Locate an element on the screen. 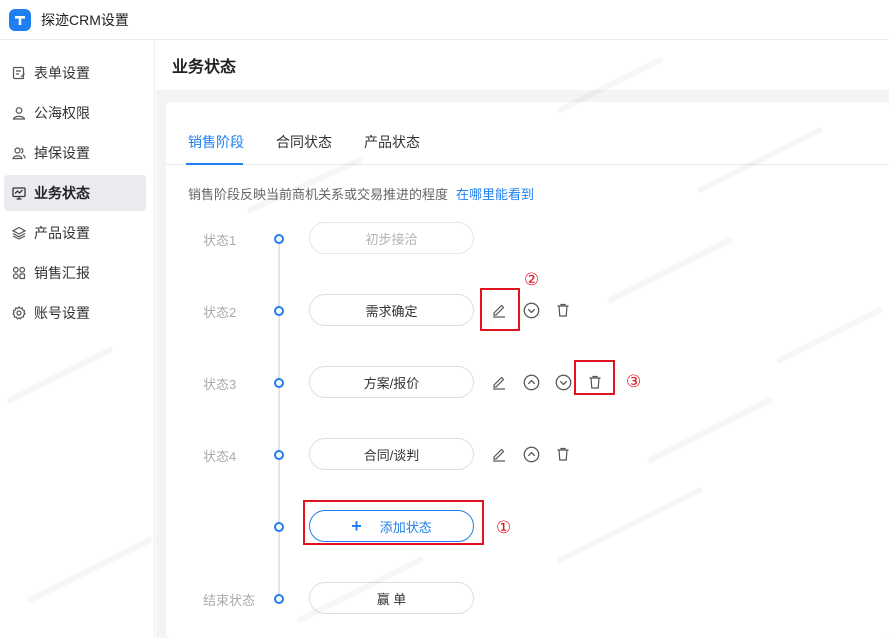 Image resolution: width=889 pixels, height=638 pixels. user-icon is located at coordinates (19, 113).